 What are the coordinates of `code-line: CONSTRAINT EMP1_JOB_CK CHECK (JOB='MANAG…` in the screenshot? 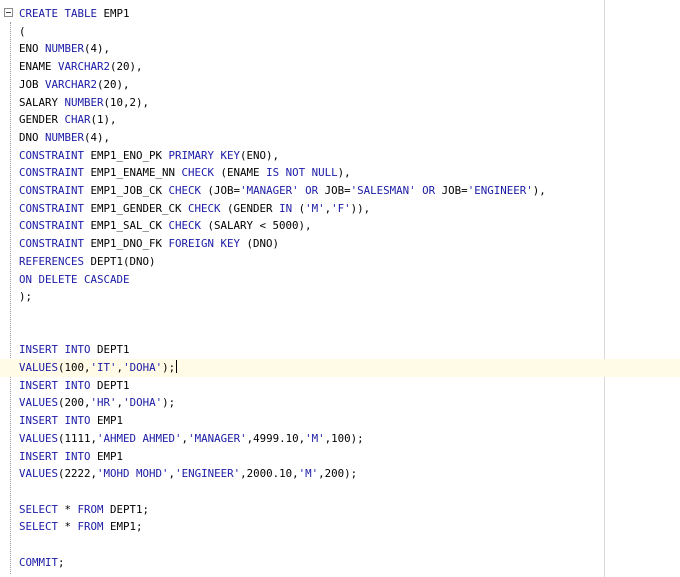 It's located at (340, 191).